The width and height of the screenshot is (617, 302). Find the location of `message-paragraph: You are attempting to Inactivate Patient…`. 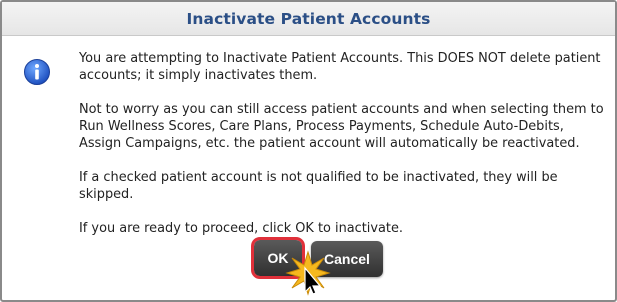

message-paragraph: You are attempting to Inactivate Patient… is located at coordinates (340, 67).